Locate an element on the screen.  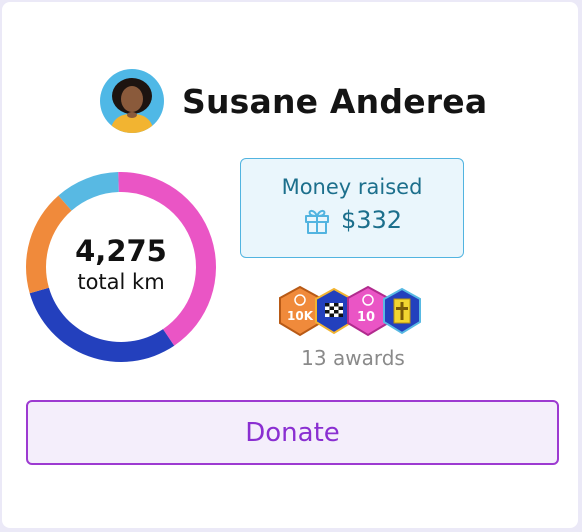
badge-cross is located at coordinates (402, 311).